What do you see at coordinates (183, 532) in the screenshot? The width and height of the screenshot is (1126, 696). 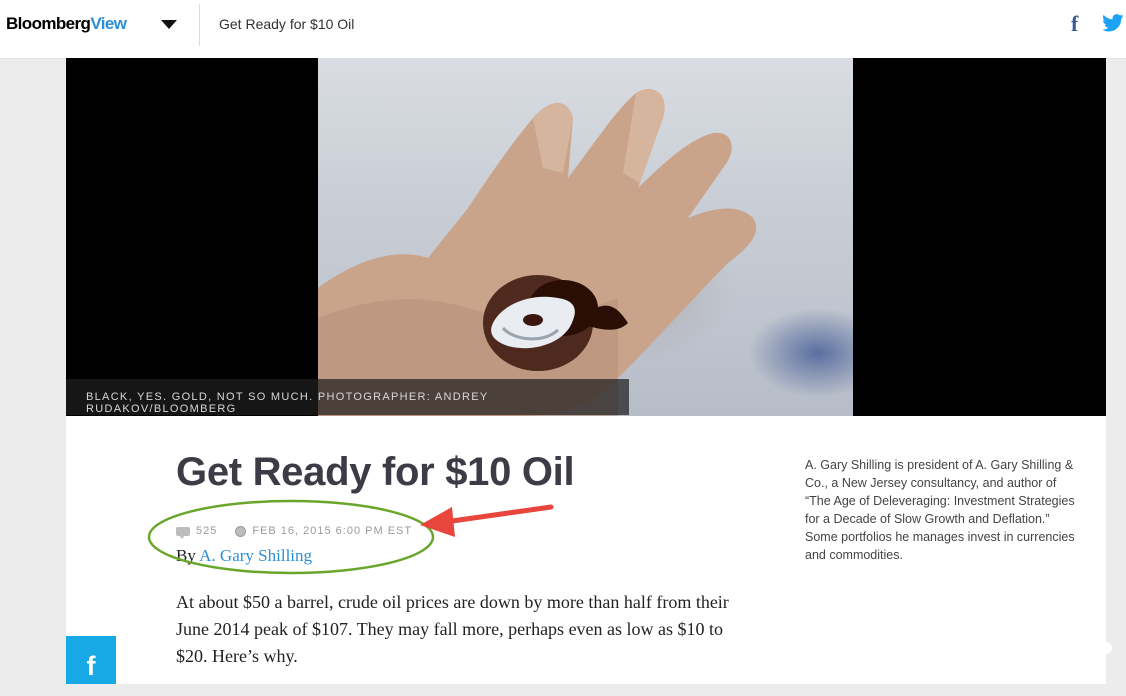 I see `comment-icon` at bounding box center [183, 532].